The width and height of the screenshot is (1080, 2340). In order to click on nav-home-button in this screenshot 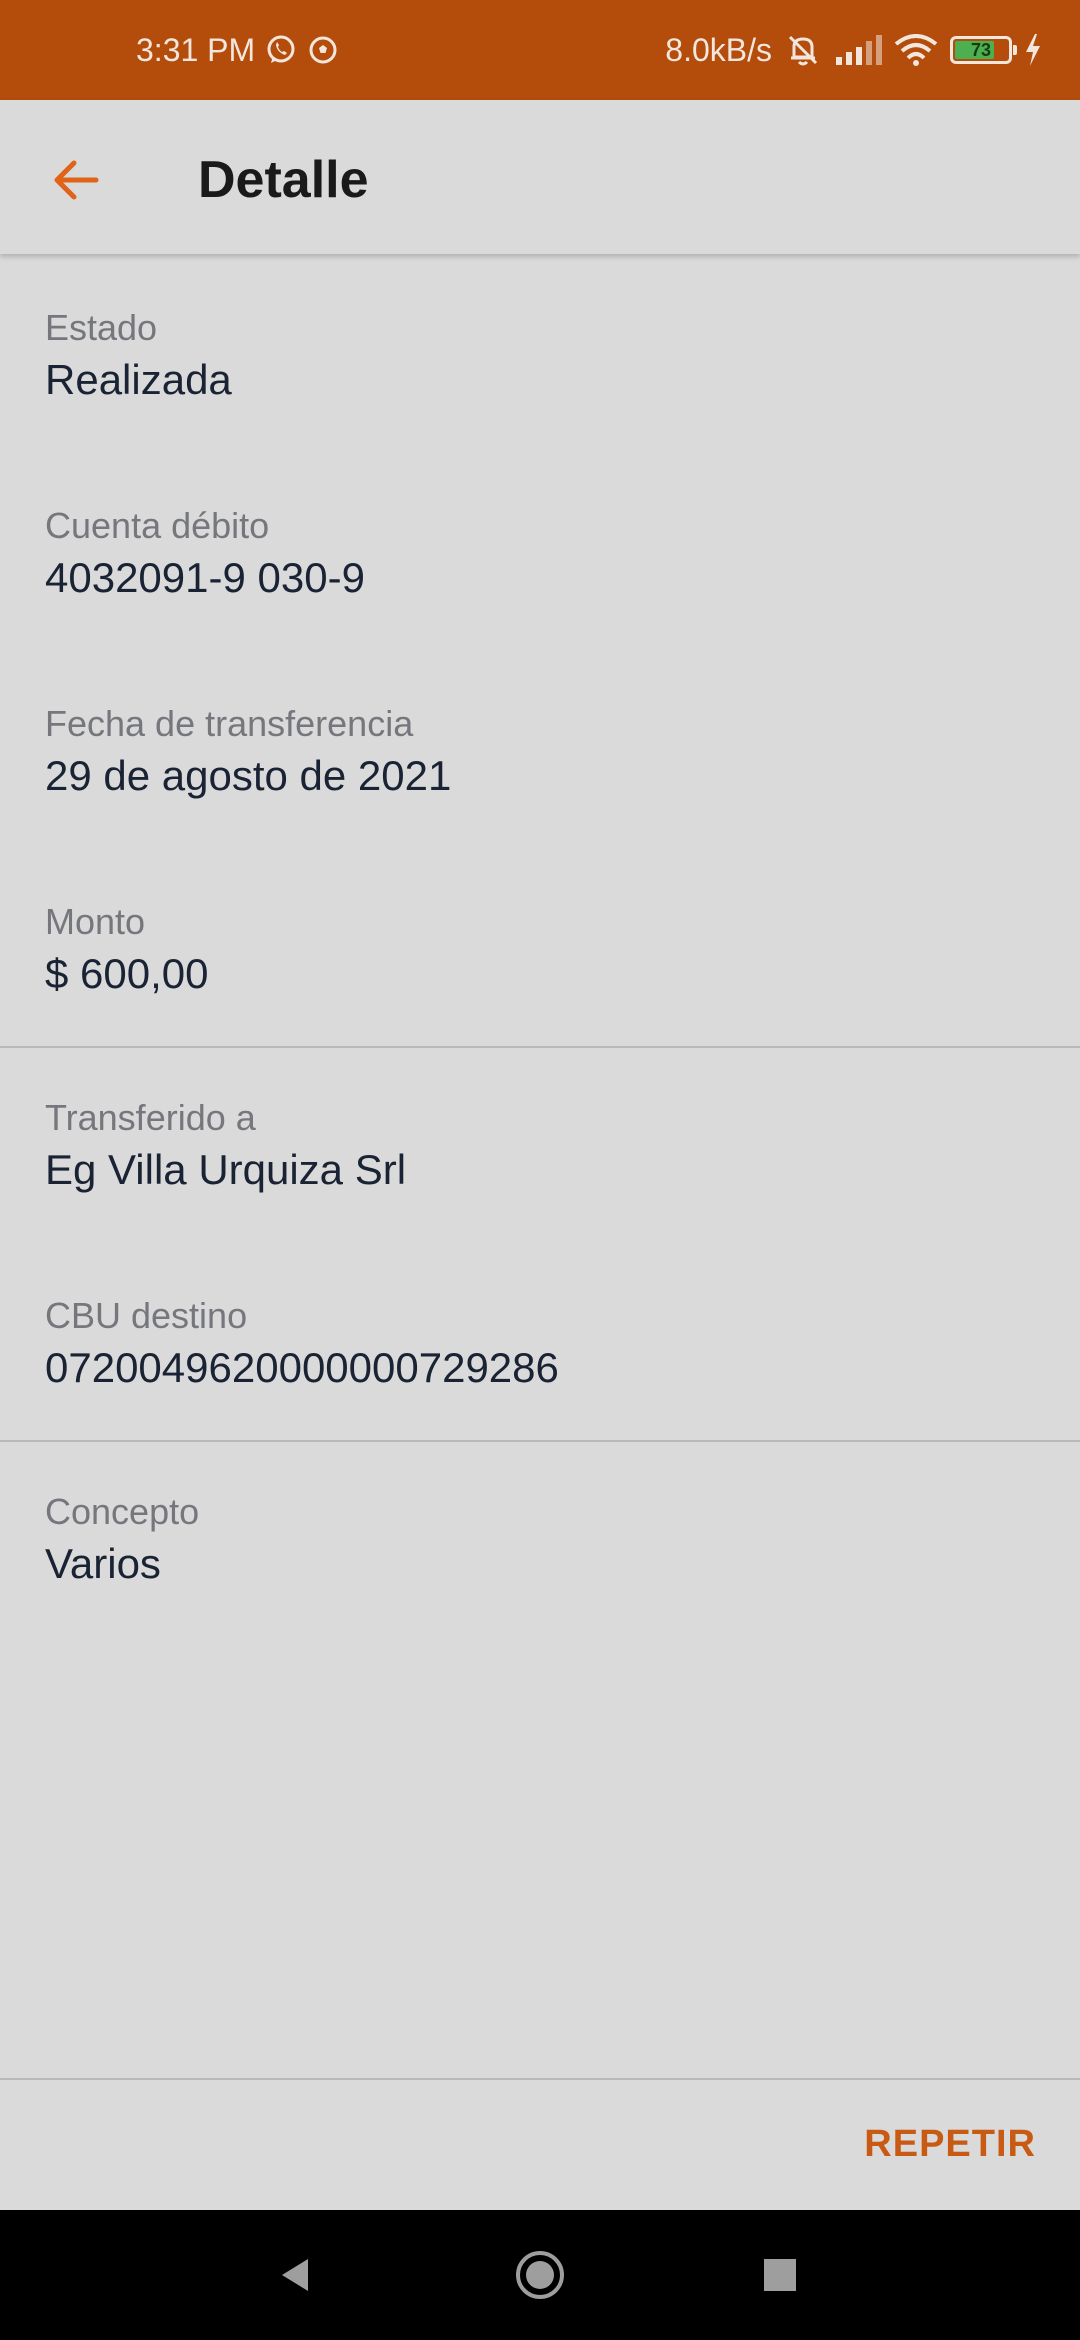, I will do `click(540, 2275)`.